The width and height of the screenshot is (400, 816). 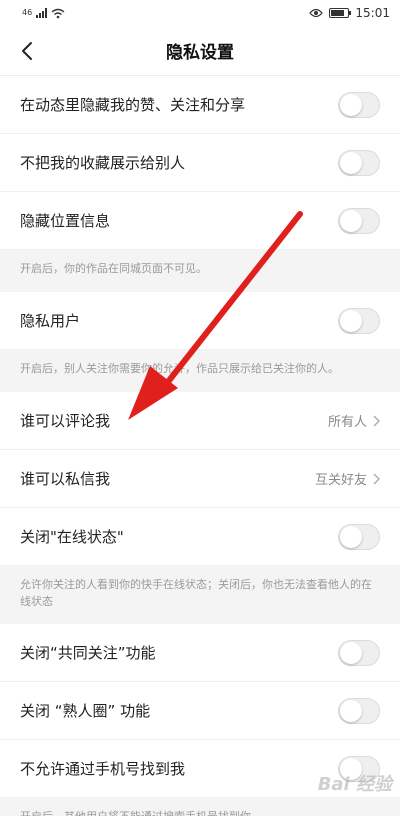 I want to click on value-text: 所有人, so click(x=347, y=422).